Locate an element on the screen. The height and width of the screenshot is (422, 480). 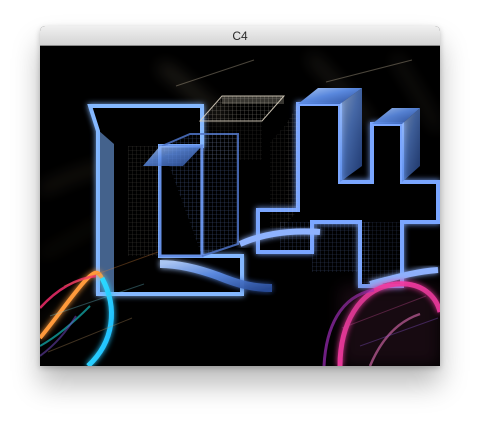
title-bar: C4 is located at coordinates (240, 36).